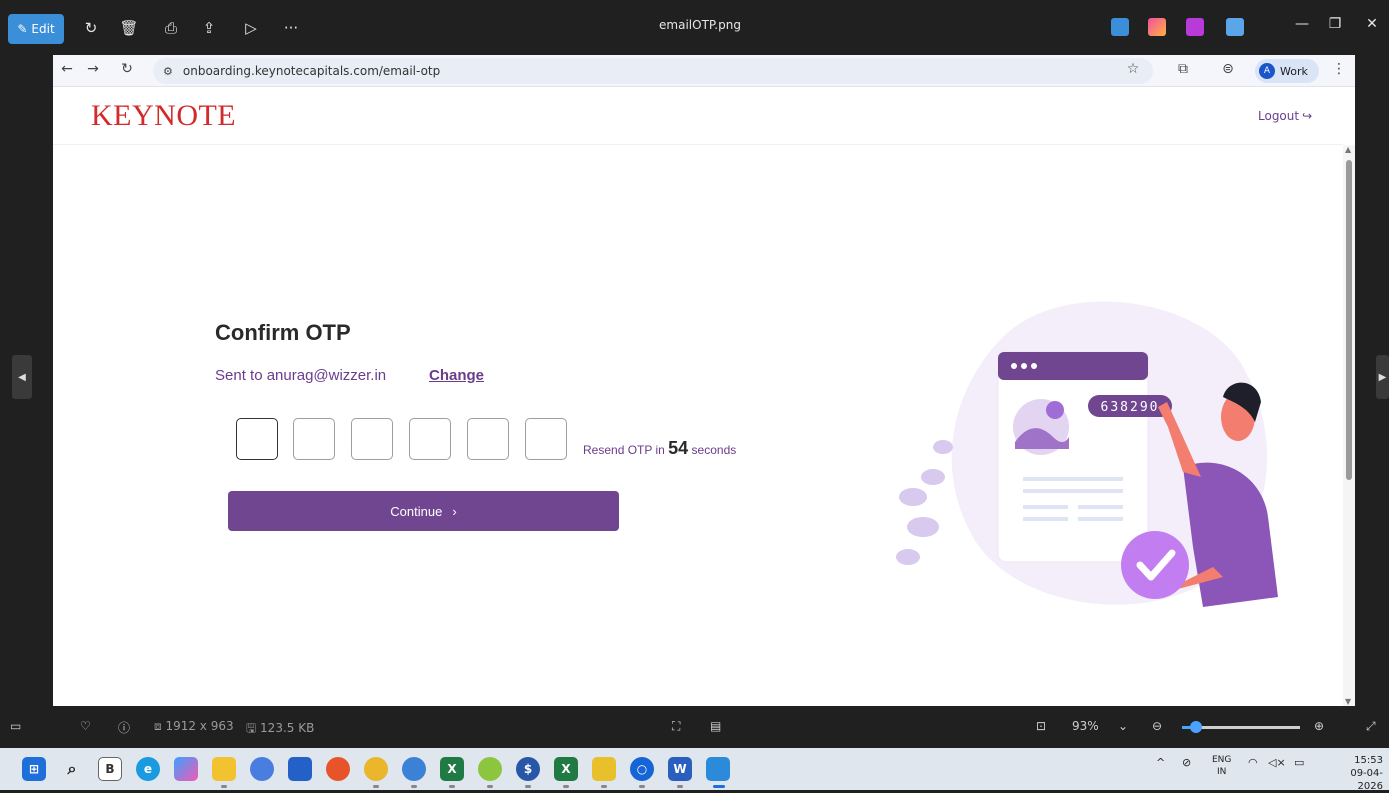  What do you see at coordinates (1277, 762) in the screenshot?
I see `volume-icon: ◁×` at bounding box center [1277, 762].